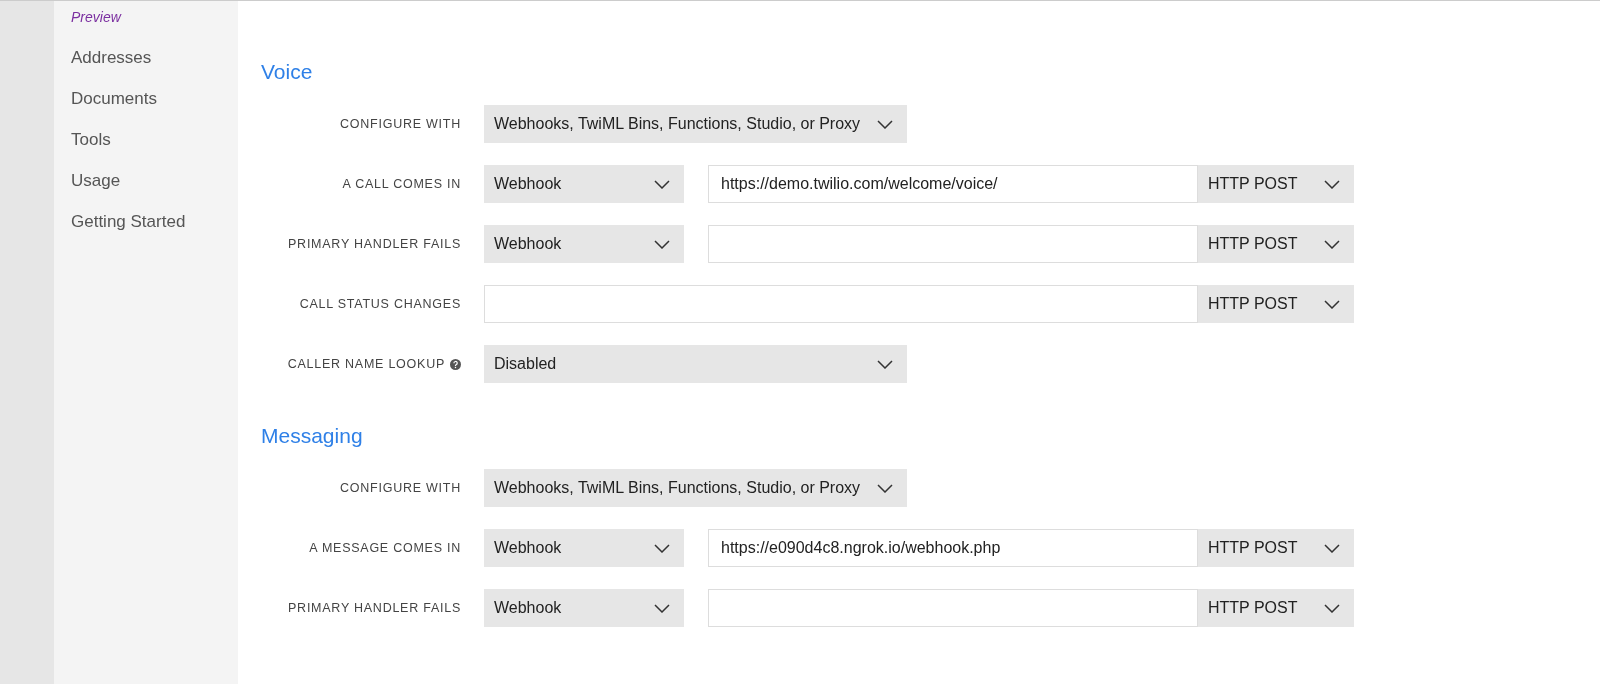  What do you see at coordinates (953, 184) in the screenshot?
I see `url-field: https://demo.twilio.com/welcome/voice/` at bounding box center [953, 184].